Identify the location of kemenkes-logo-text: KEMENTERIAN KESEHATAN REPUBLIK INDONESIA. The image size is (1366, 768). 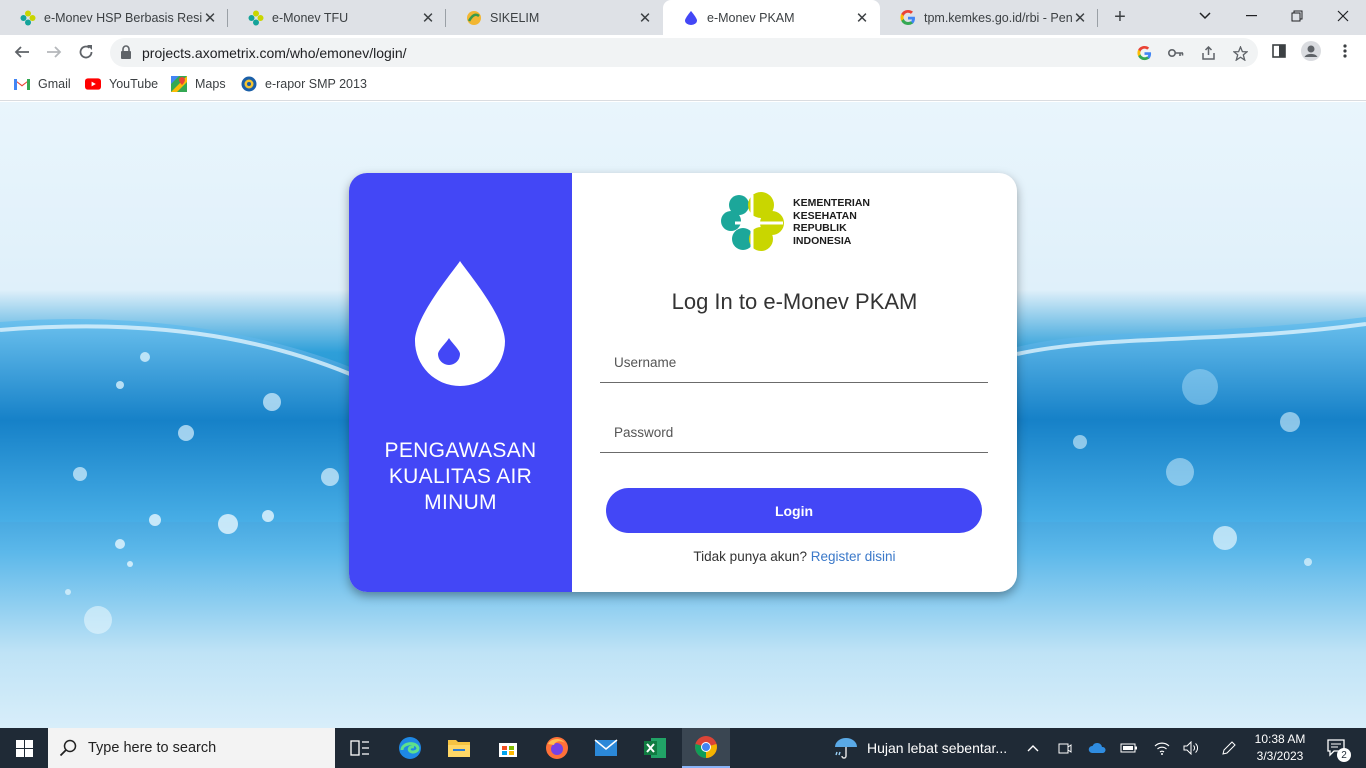
(831, 222).